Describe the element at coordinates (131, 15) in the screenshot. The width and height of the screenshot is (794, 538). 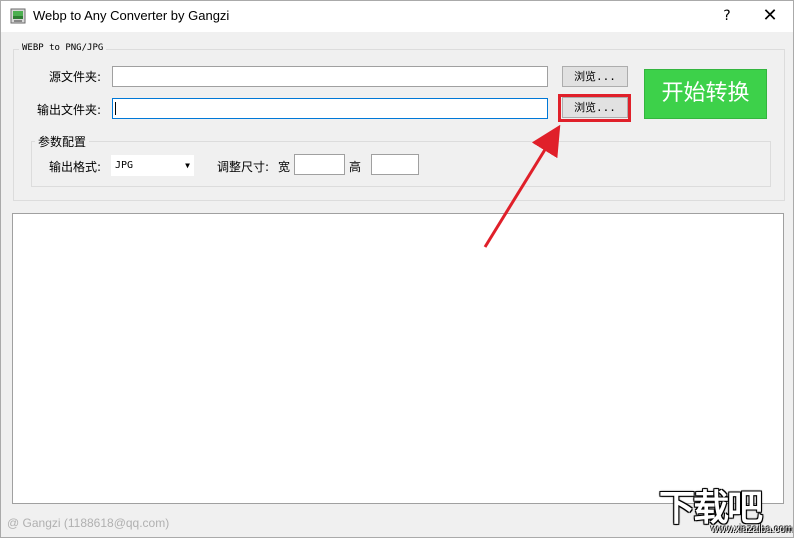
I see `window-title: Webp to Any Converter by Gangzi` at that location.